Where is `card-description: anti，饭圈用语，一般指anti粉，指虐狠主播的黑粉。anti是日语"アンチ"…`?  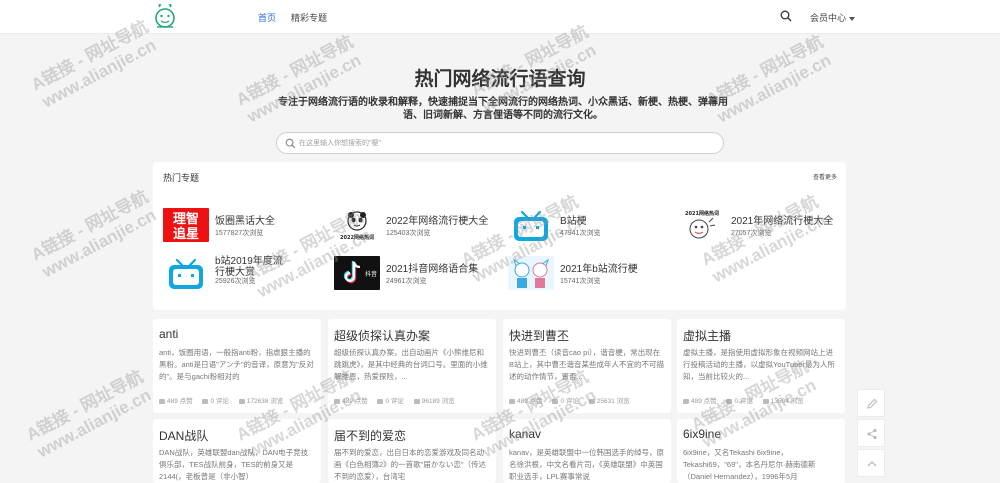
card-description: anti，饭圈用语，一般指anti粉，指虐狠主播的黑粉。anti是日语"アンチ"… is located at coordinates (236, 364).